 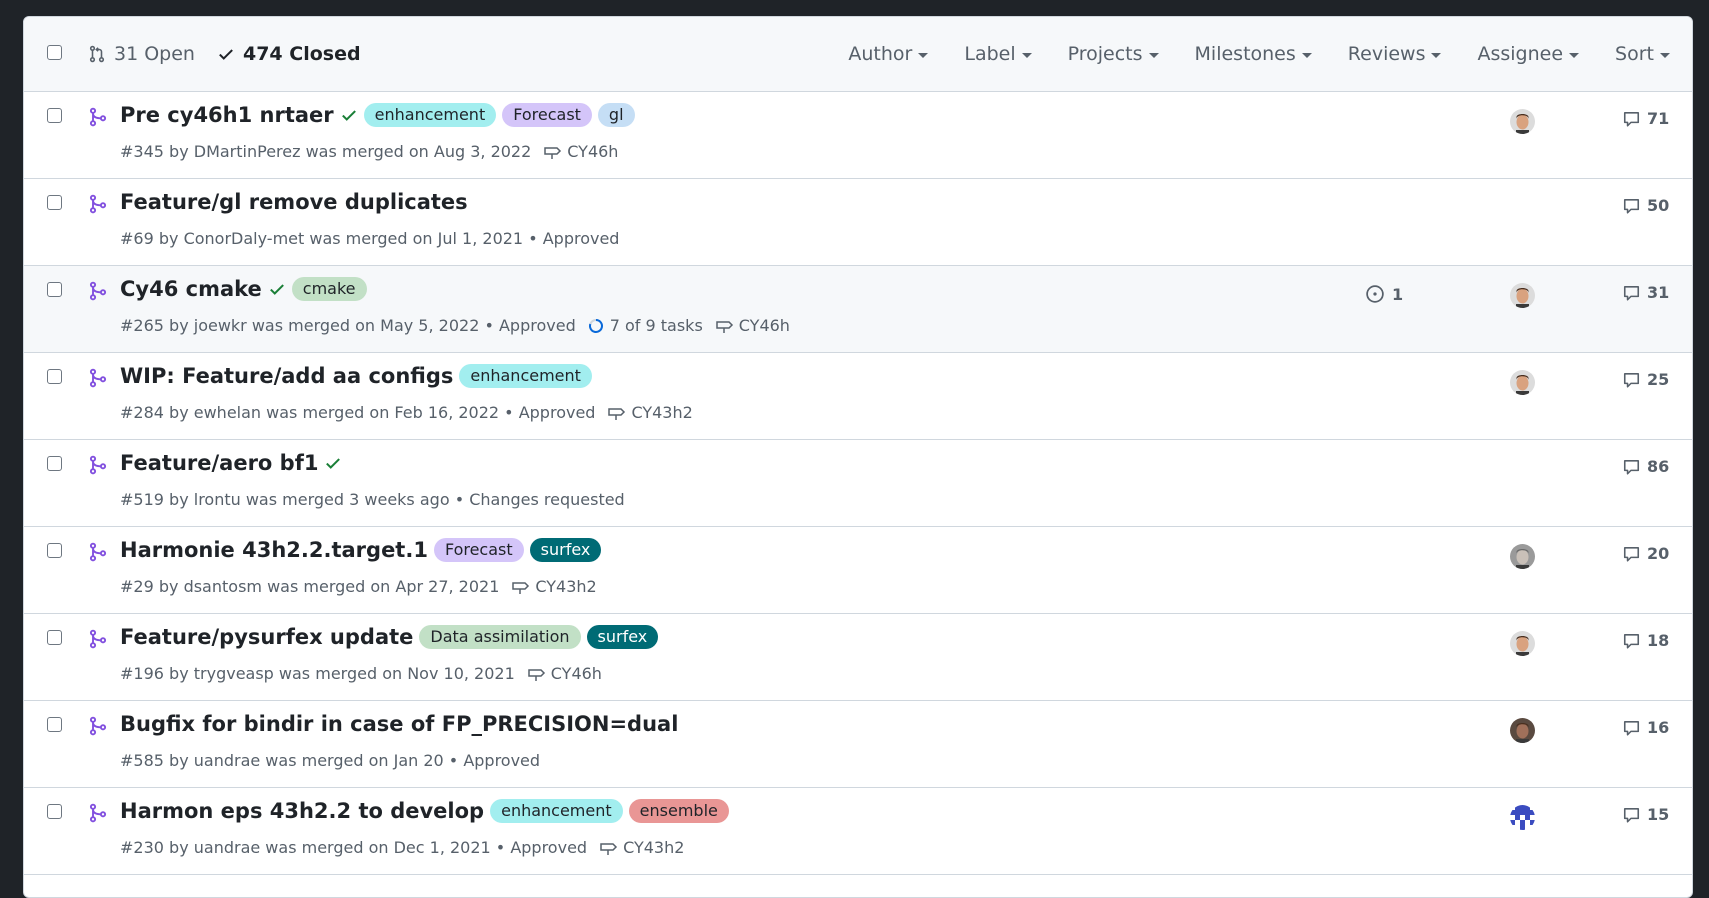 What do you see at coordinates (286, 376) in the screenshot?
I see `pr-title-link: WIP: Feature/add aa configs` at bounding box center [286, 376].